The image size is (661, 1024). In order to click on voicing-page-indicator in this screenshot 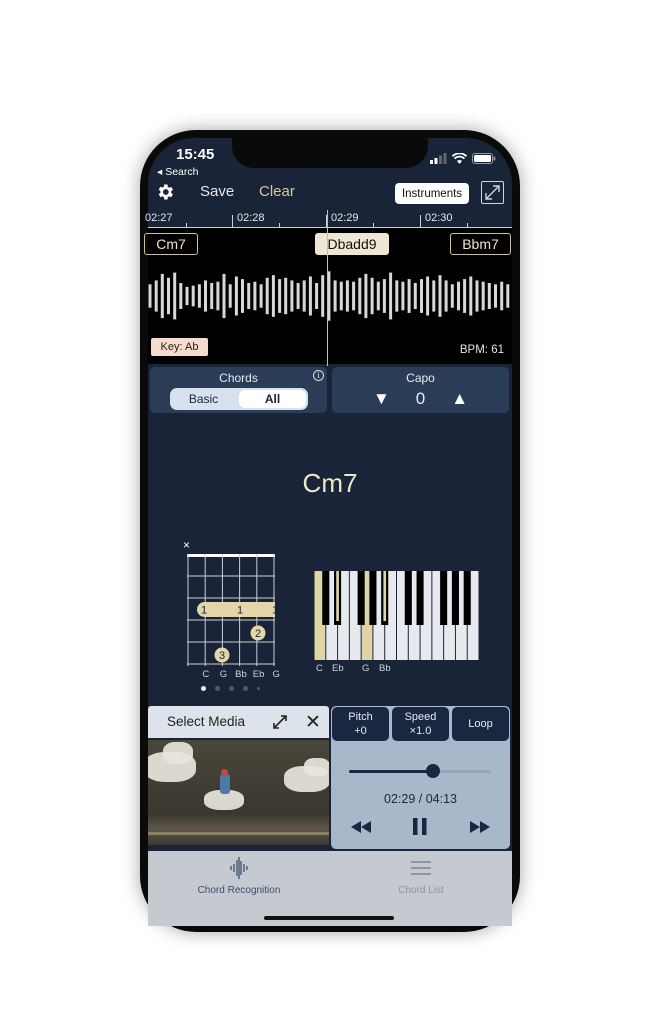, I will do `click(230, 688)`.